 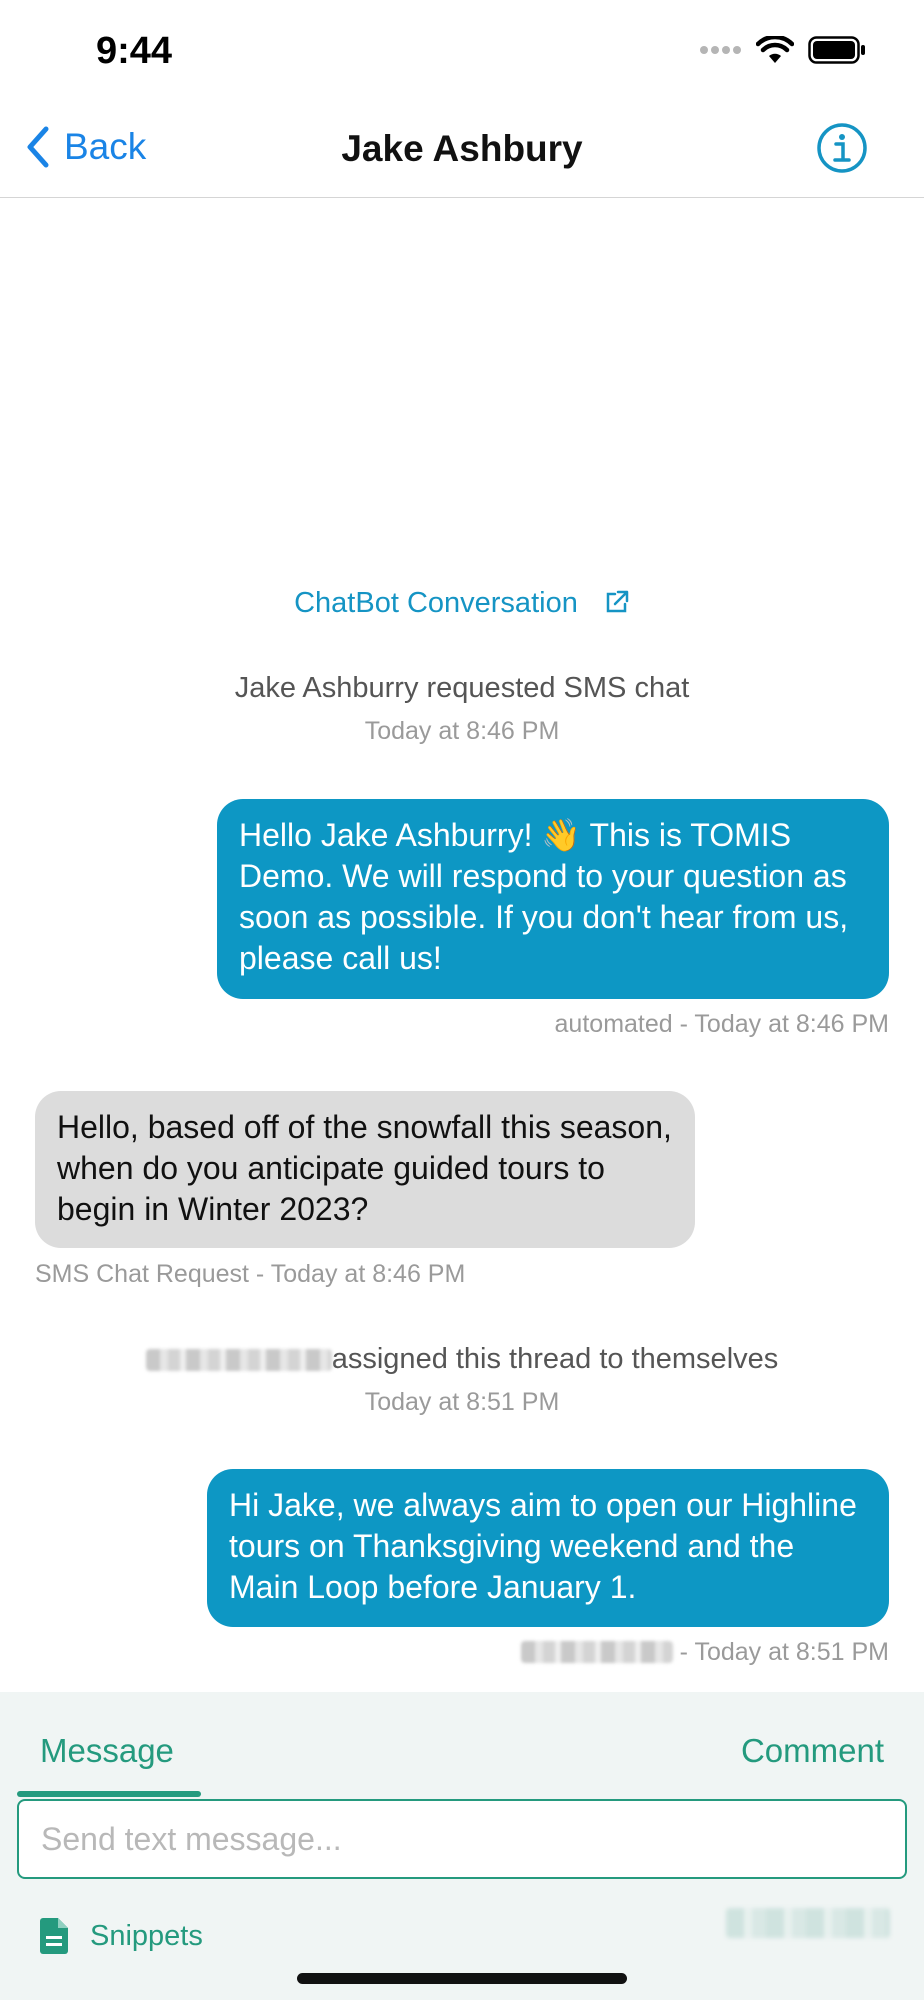 What do you see at coordinates (462, 1839) in the screenshot?
I see `message-input` at bounding box center [462, 1839].